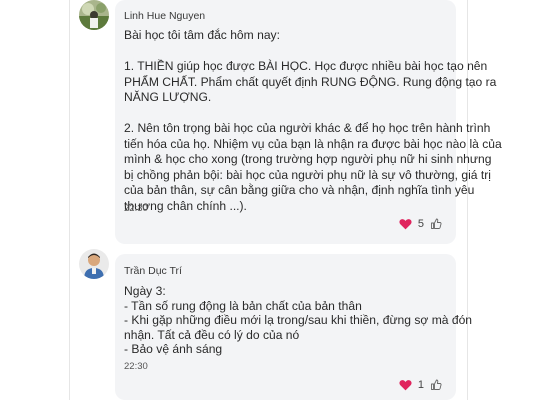 Image resolution: width=533 pixels, height=400 pixels. Describe the element at coordinates (173, 349) in the screenshot. I see `comment-line: - Bảo vệ ánh sáng` at that location.